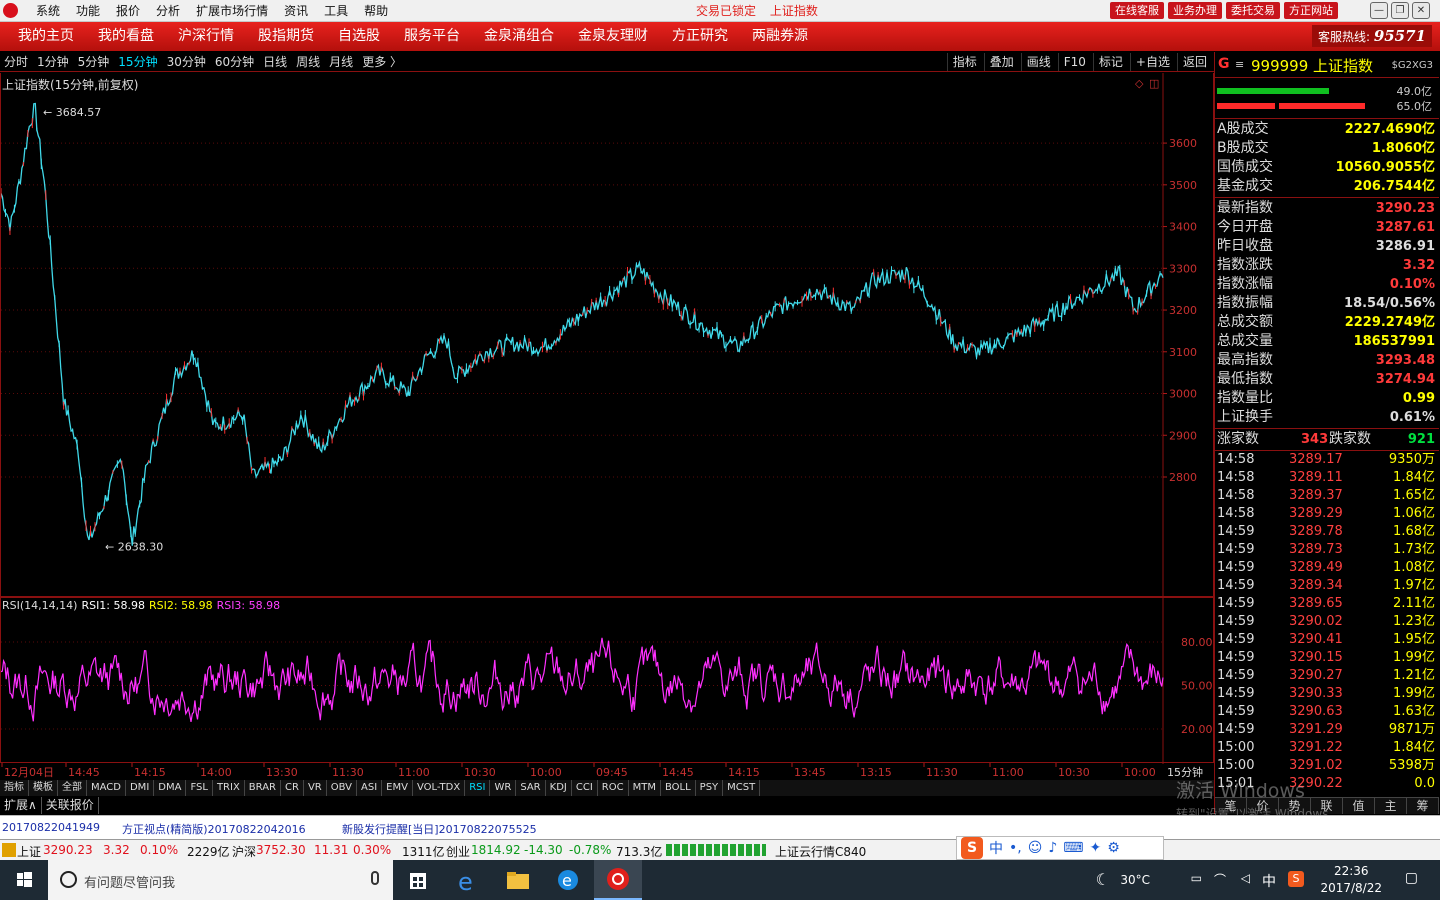  What do you see at coordinates (206, 36) in the screenshot?
I see `nav-market: 沪深行情` at bounding box center [206, 36].